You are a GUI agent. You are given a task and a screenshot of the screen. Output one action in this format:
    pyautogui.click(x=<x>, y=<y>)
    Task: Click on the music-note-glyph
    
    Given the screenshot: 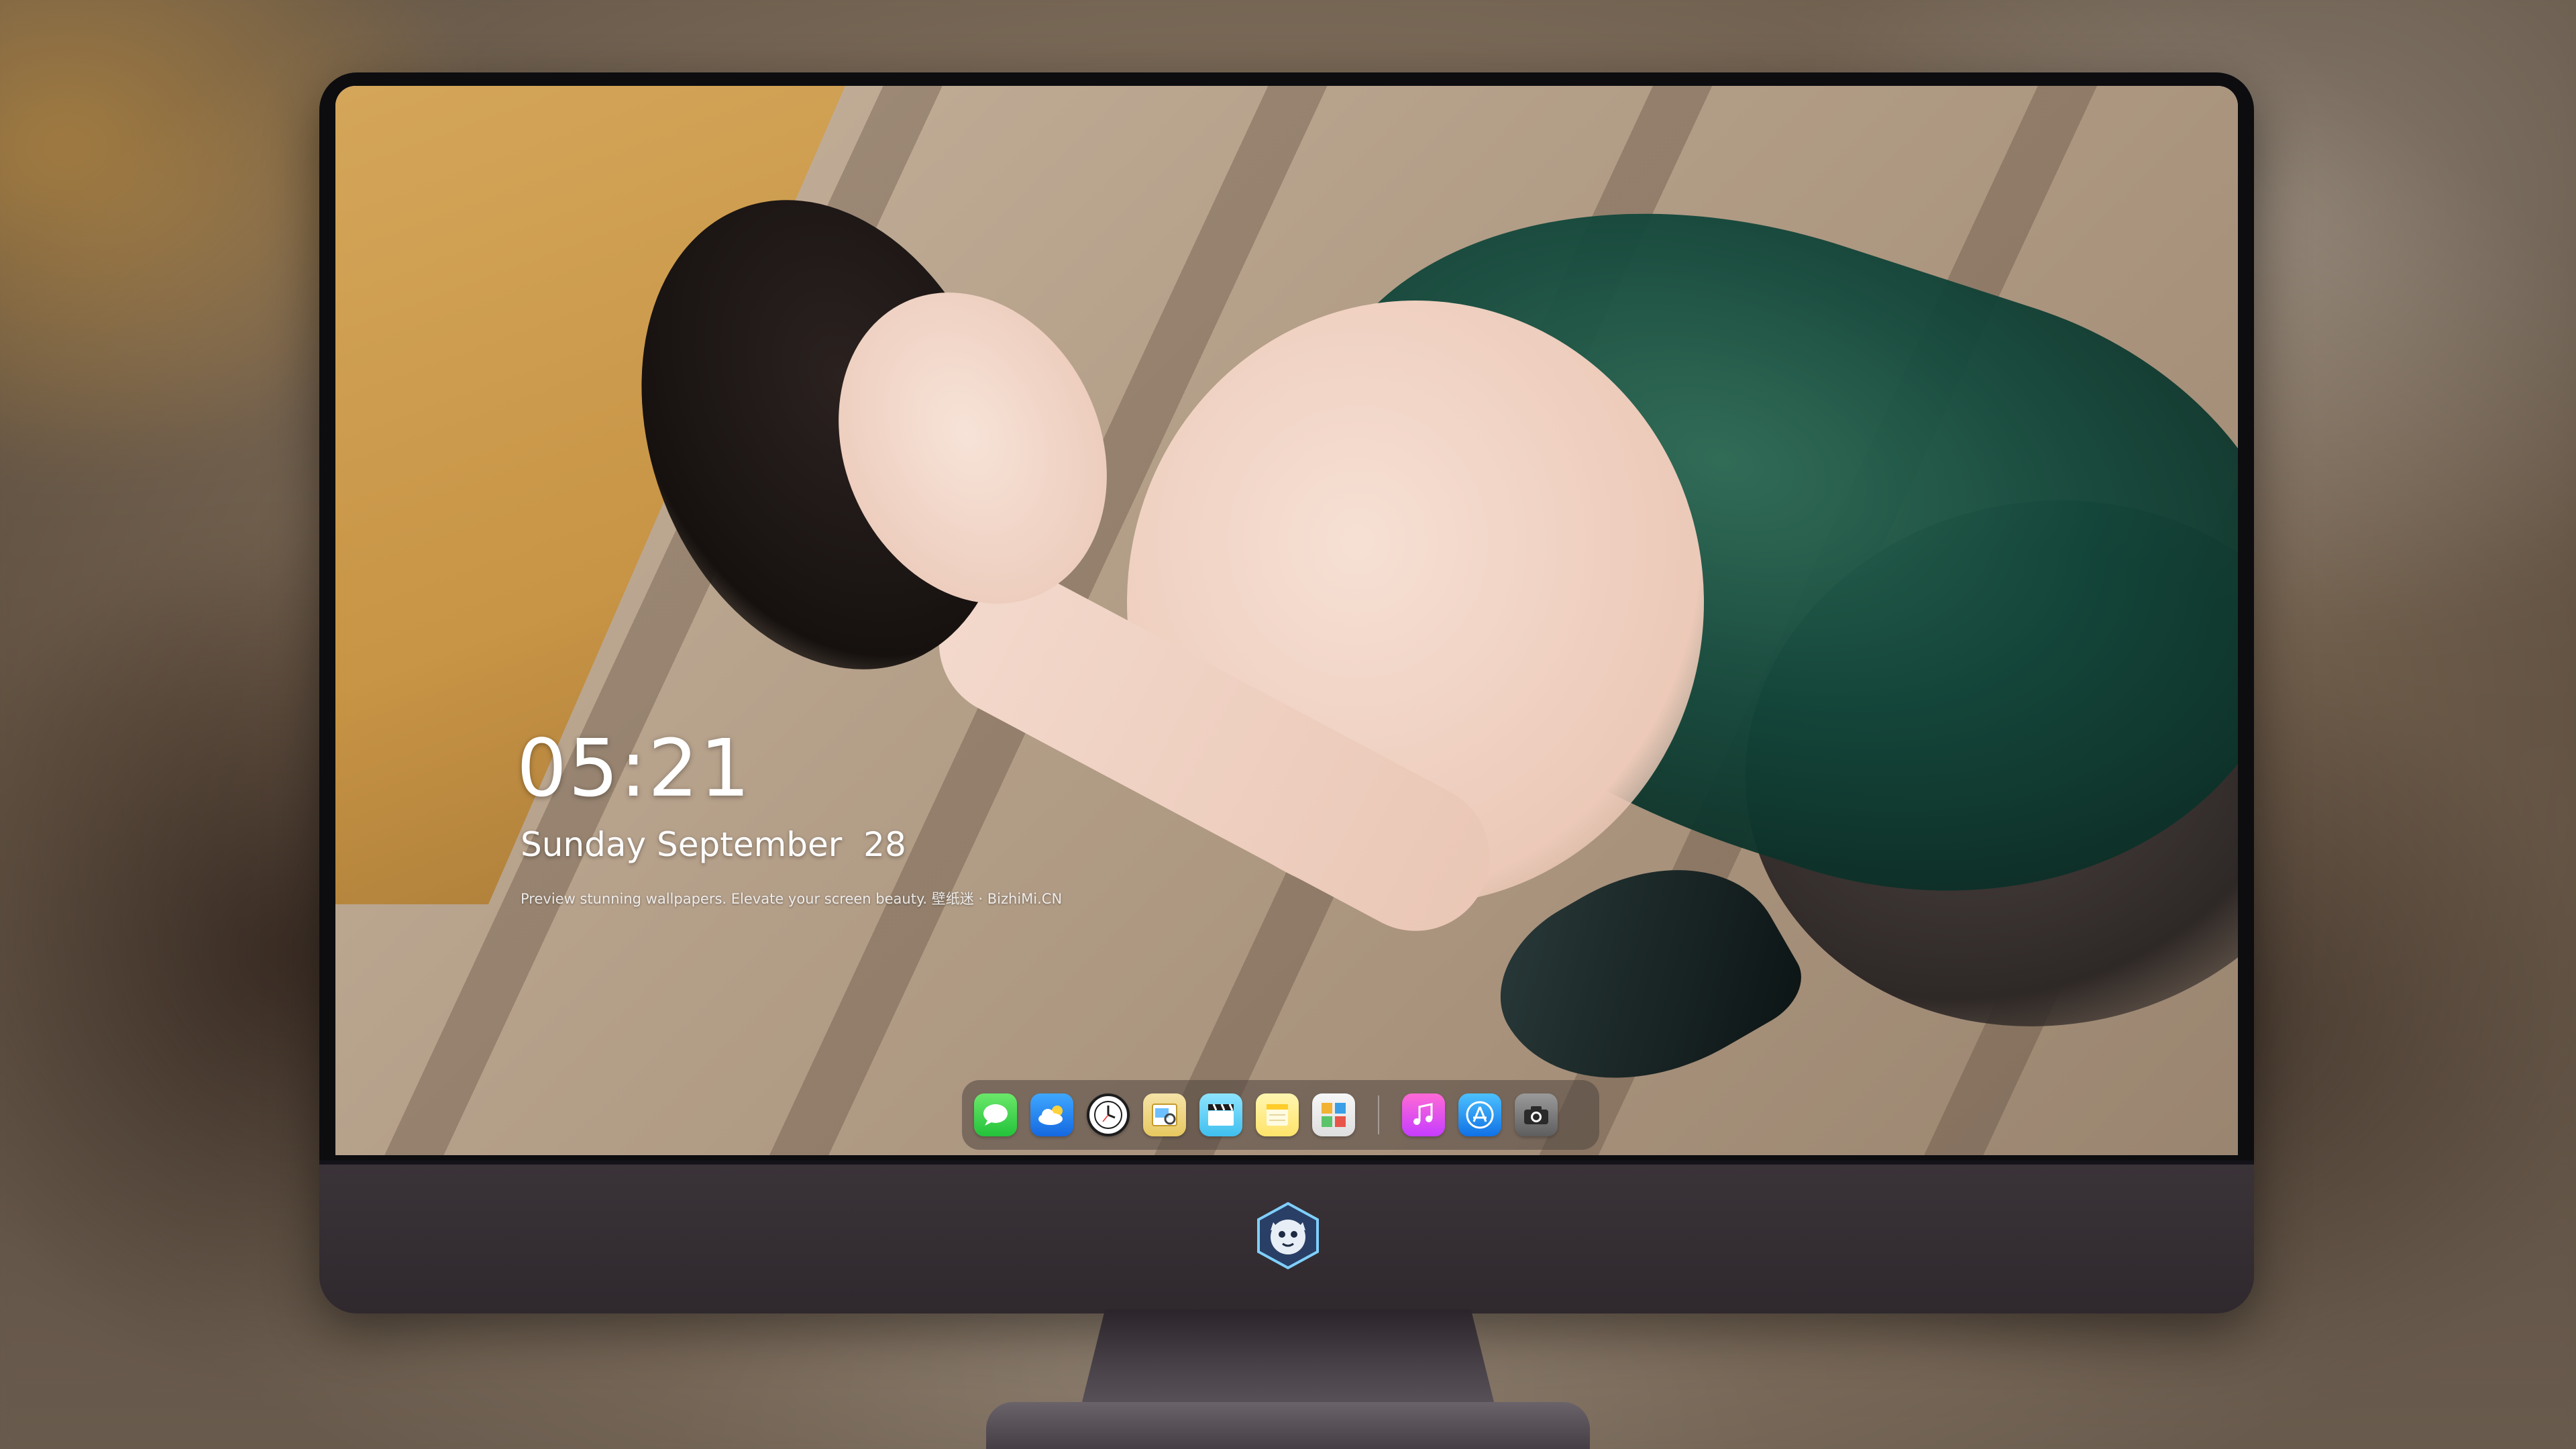 What is the action you would take?
    pyautogui.click(x=1423, y=1114)
    